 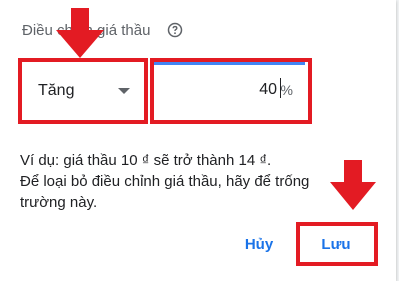 What do you see at coordinates (146, 160) in the screenshot?
I see `help-line-example: Ví dụ: giá thầu 10 ₫ sẽ trở thành 14 ₫.` at bounding box center [146, 160].